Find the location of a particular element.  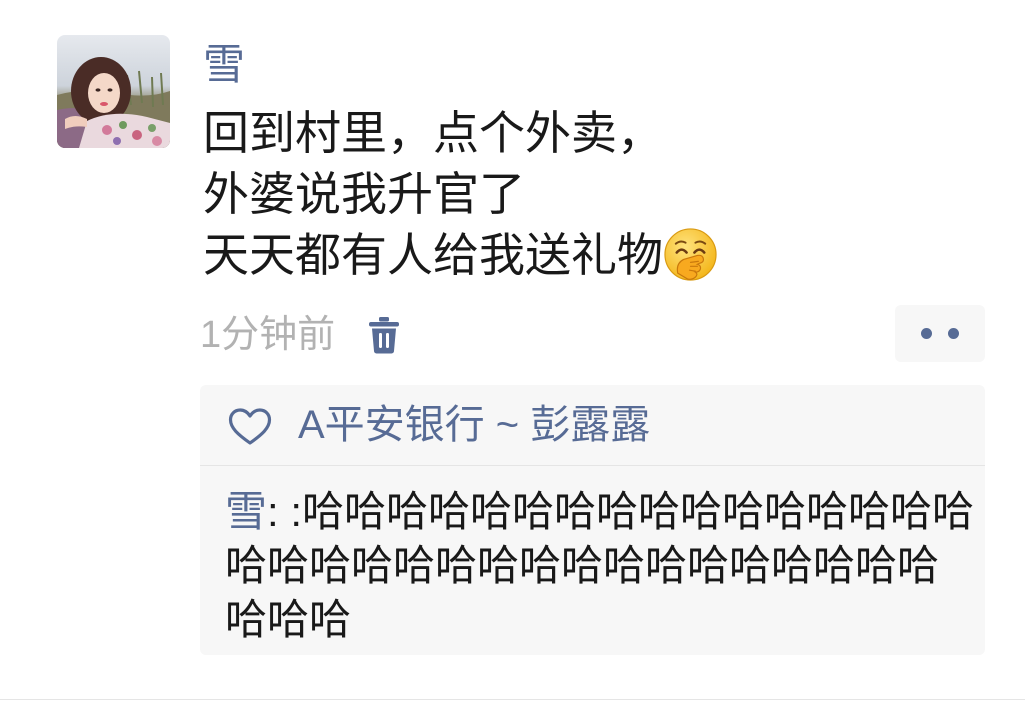

likes-row: A平安银行 ~ 彭露露 is located at coordinates (592, 425).